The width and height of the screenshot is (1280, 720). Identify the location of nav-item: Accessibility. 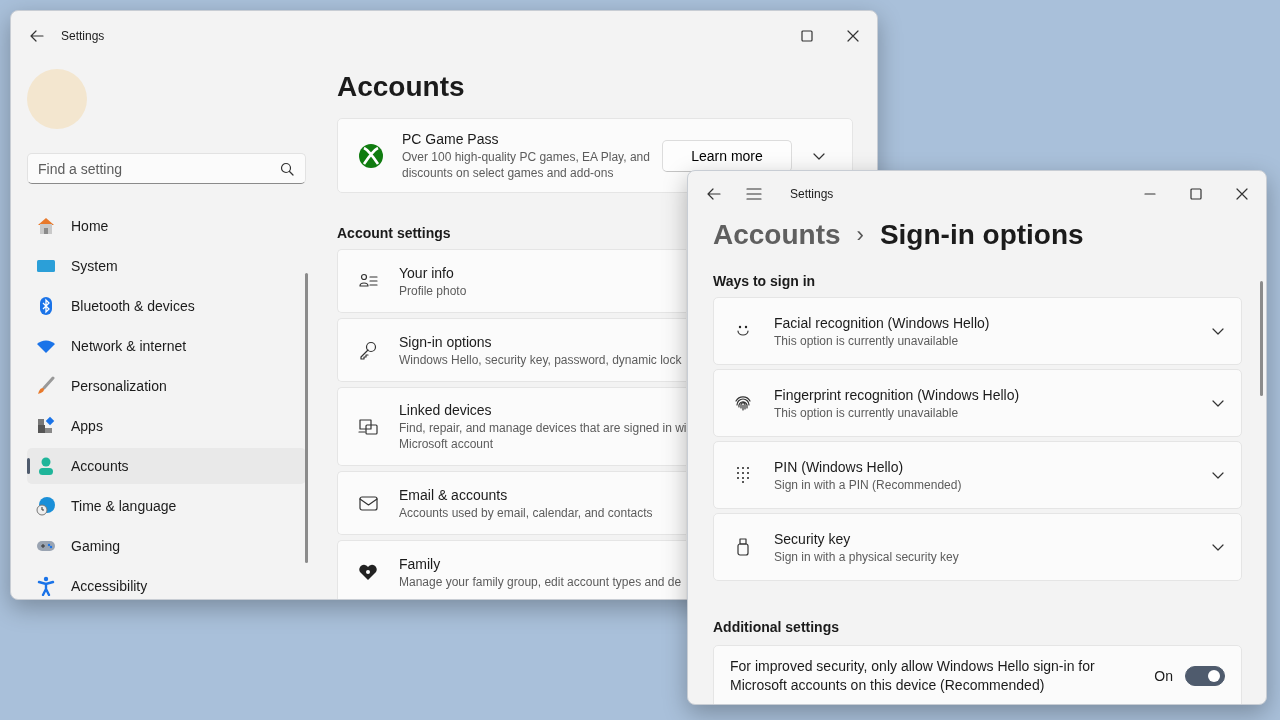
(166, 583).